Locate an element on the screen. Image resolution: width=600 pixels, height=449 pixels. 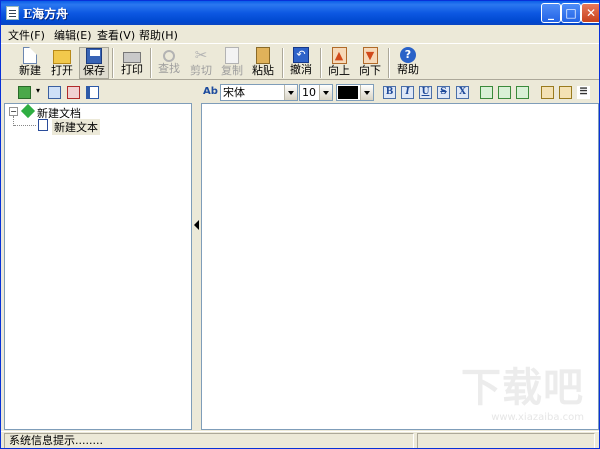
text-file-icon is located at coordinates (43, 125).